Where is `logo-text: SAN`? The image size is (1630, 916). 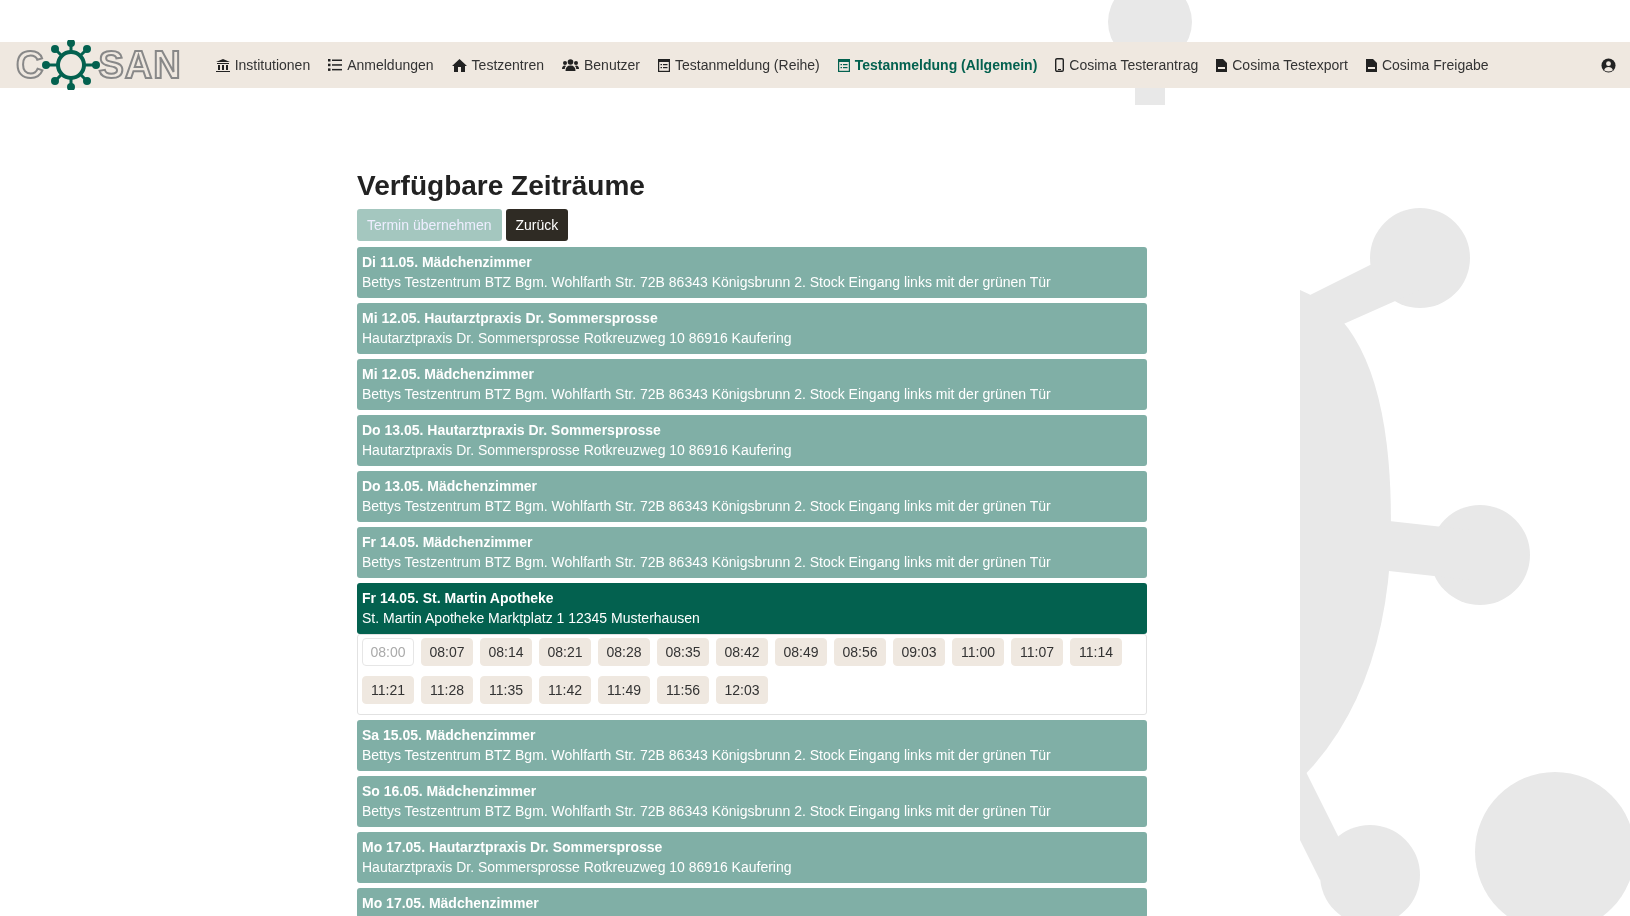 logo-text: SAN is located at coordinates (140, 65).